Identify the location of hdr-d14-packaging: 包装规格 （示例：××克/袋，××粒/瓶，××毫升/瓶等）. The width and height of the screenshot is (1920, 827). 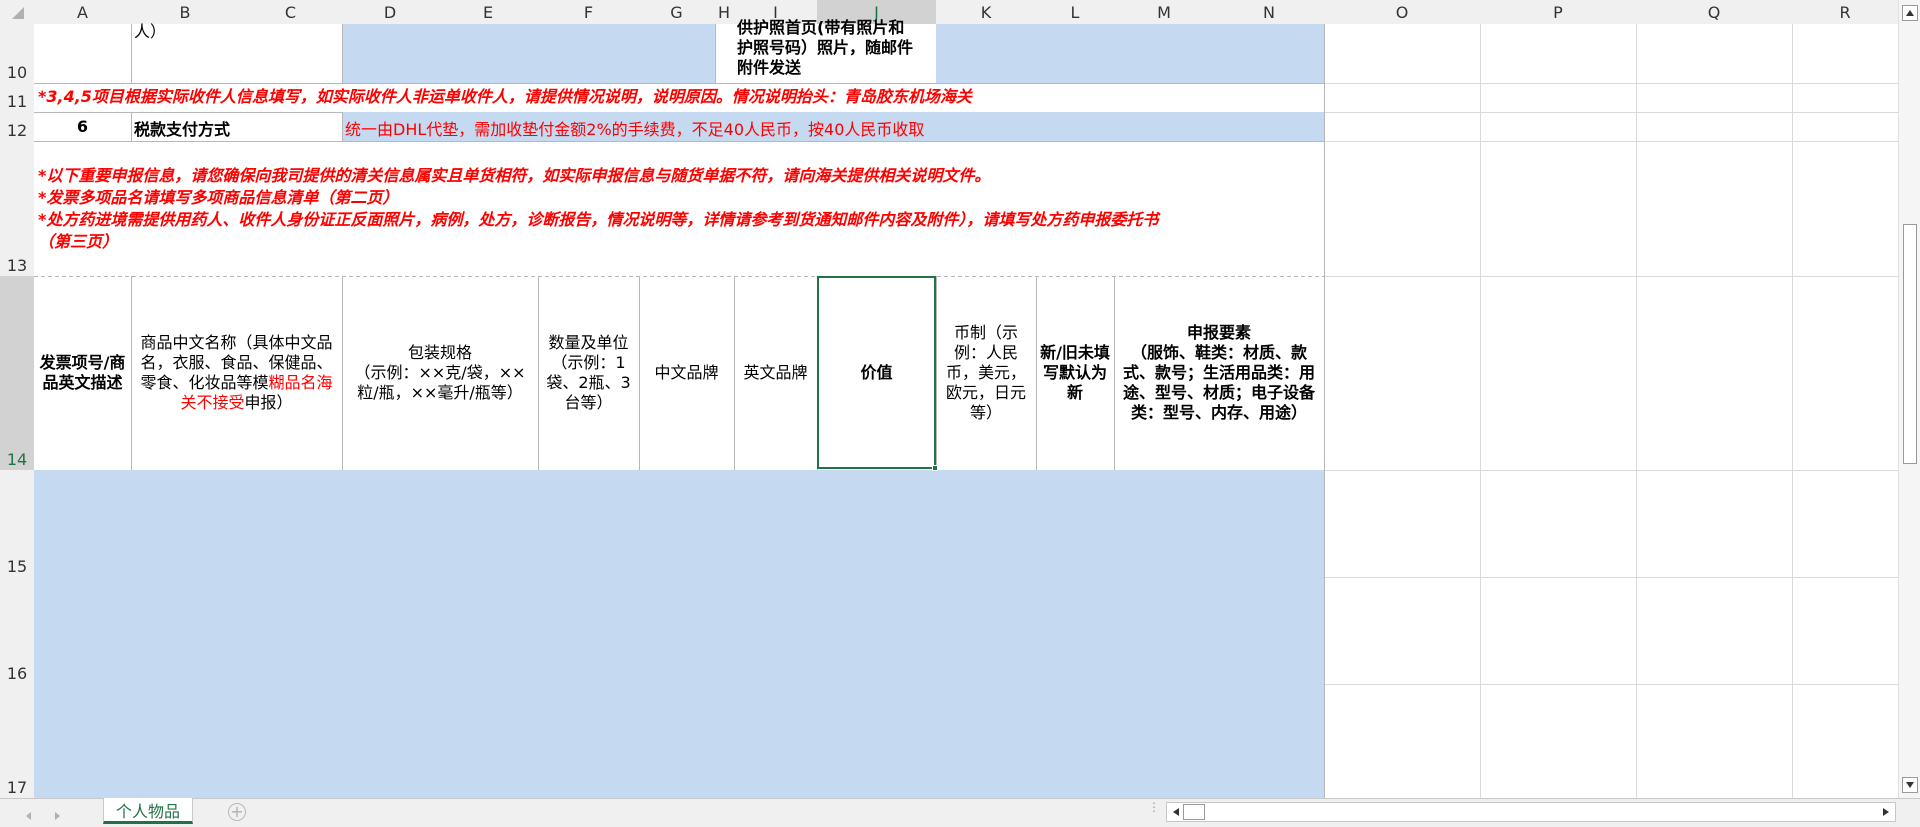
(440, 372).